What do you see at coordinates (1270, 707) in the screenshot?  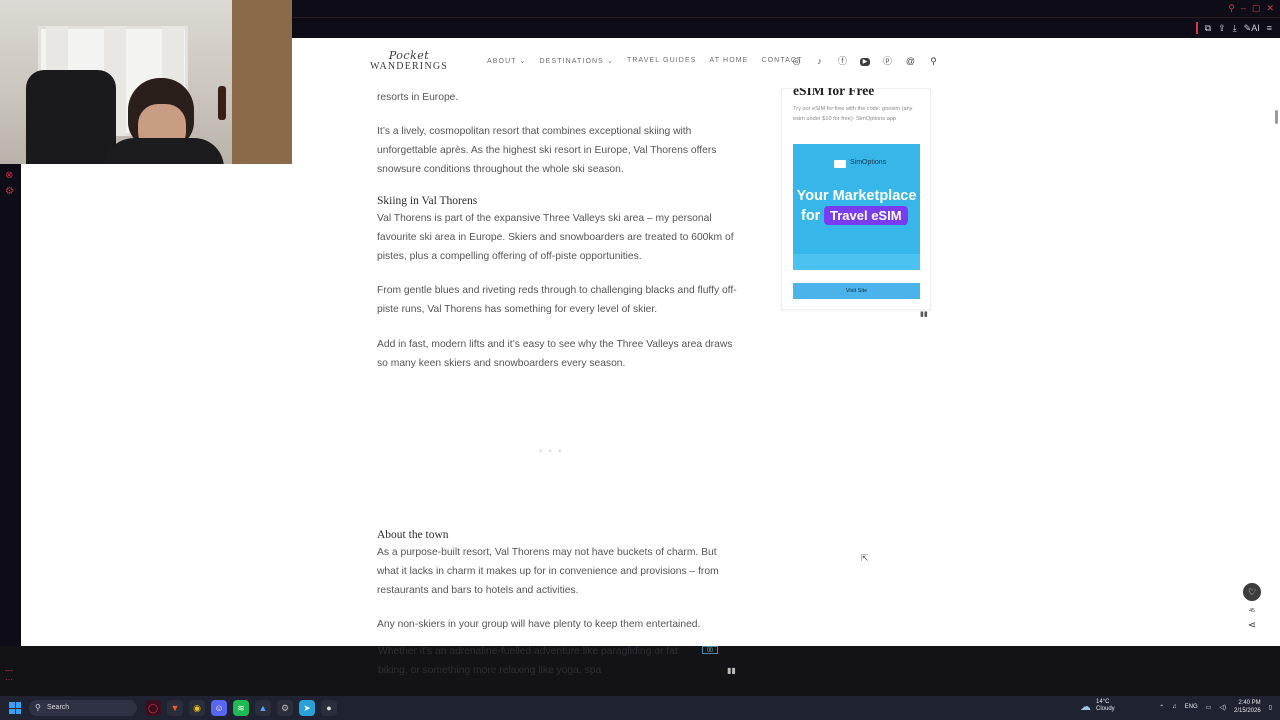 I see `notification-icon: ▯` at bounding box center [1270, 707].